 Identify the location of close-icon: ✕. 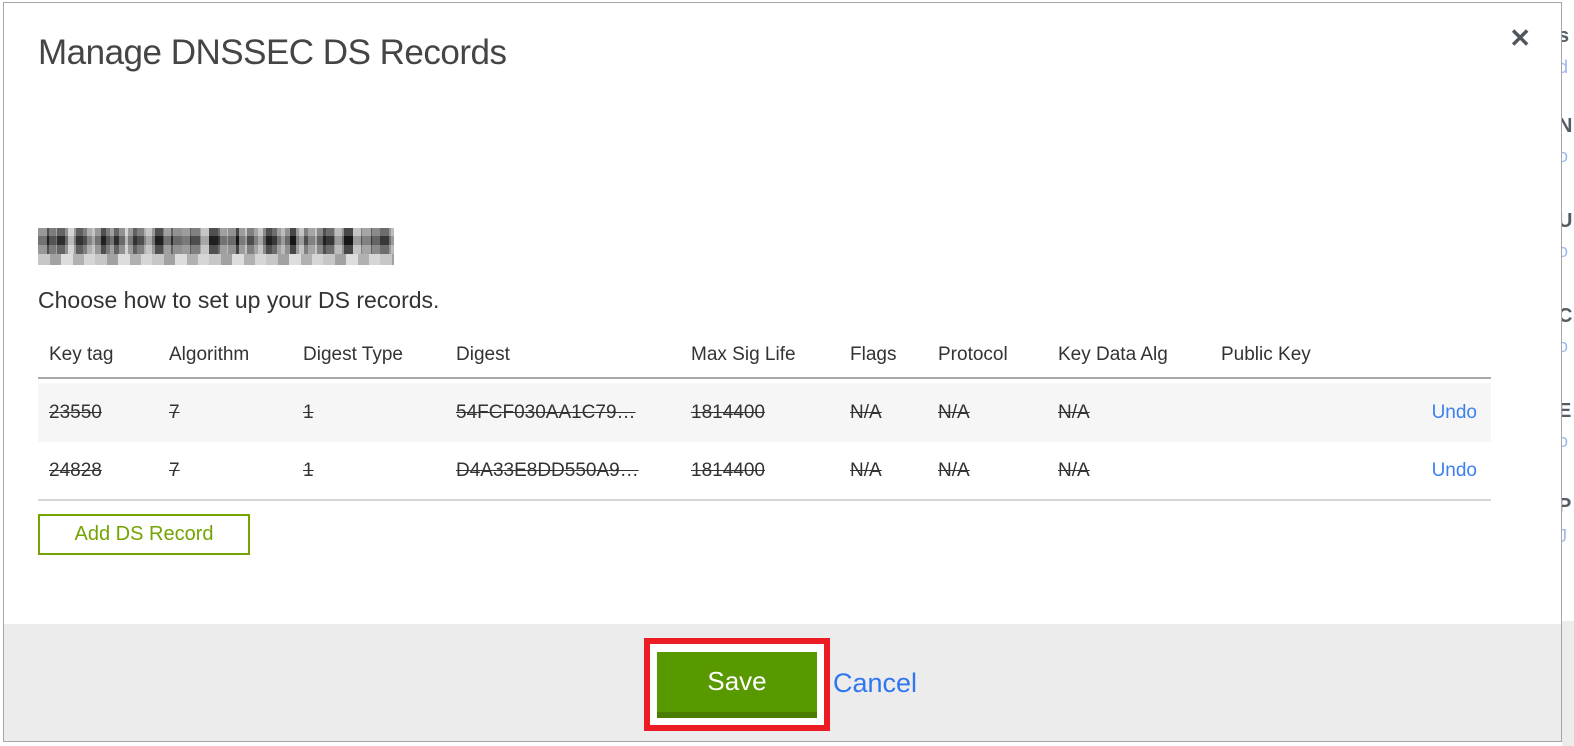
(1520, 38).